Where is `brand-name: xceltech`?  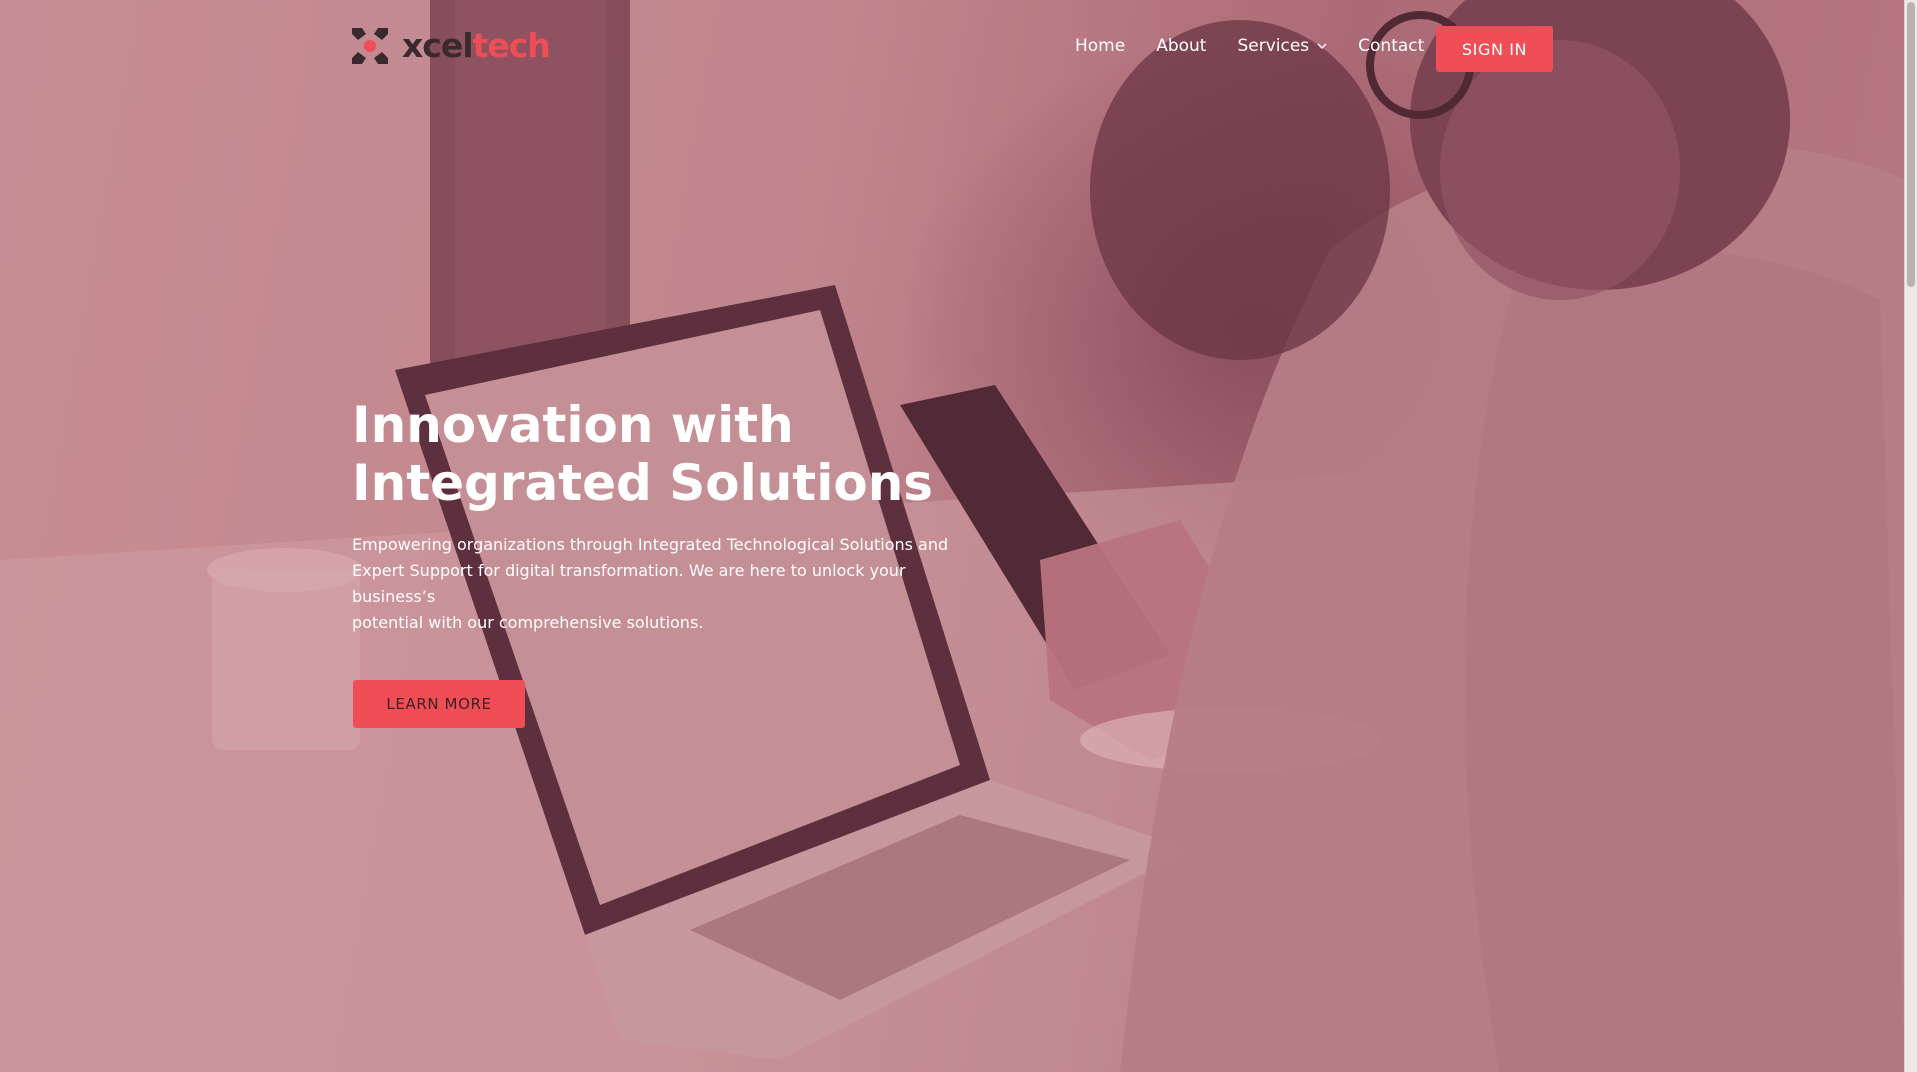
brand-name: xceltech is located at coordinates (476, 45).